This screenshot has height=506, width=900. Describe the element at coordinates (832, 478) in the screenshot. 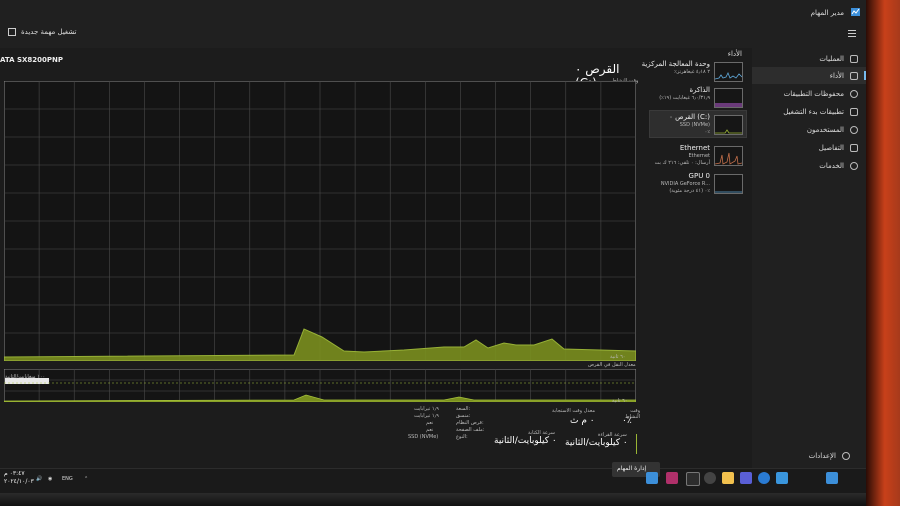

I see `windows-start-icon` at that location.